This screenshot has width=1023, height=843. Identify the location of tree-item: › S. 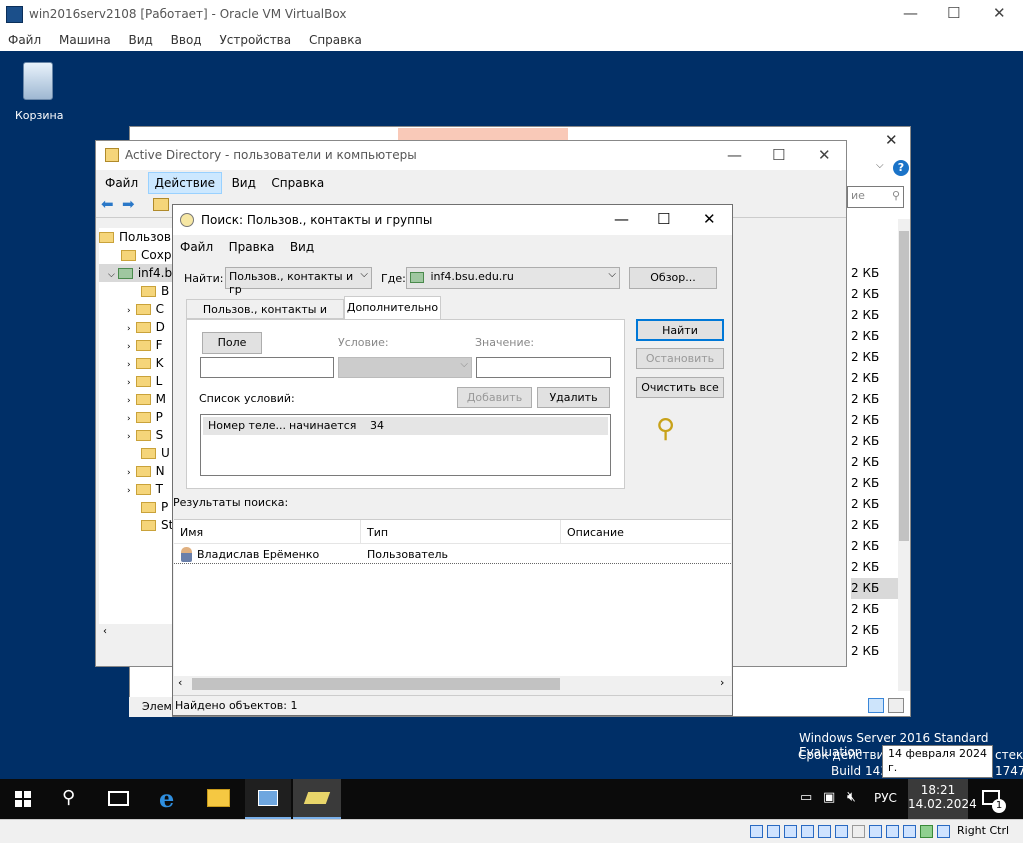
(135, 435).